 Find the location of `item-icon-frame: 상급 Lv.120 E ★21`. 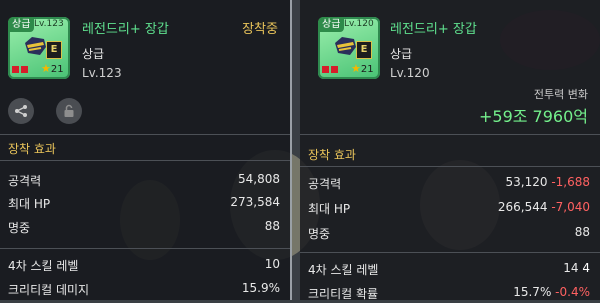

item-icon-frame: 상급 Lv.120 E ★21 is located at coordinates (349, 48).